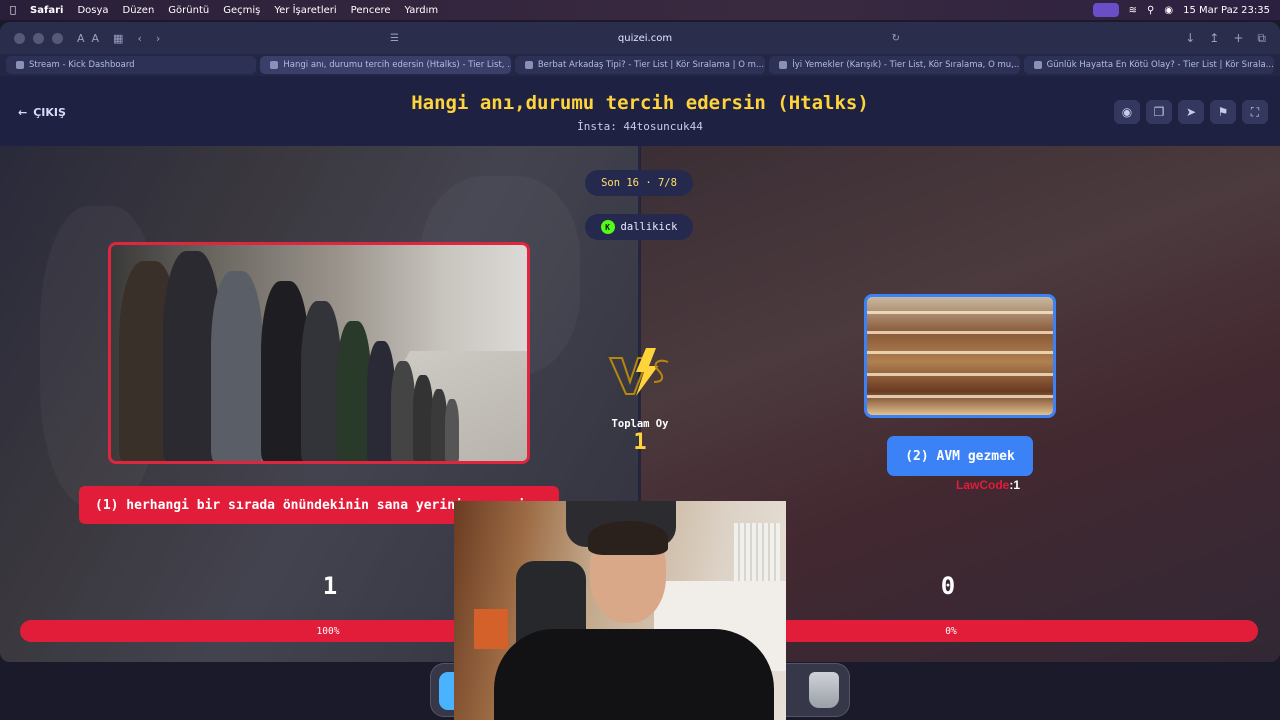 The image size is (1280, 720). What do you see at coordinates (640, 442) in the screenshot?
I see `total-votes-value: 1` at bounding box center [640, 442].